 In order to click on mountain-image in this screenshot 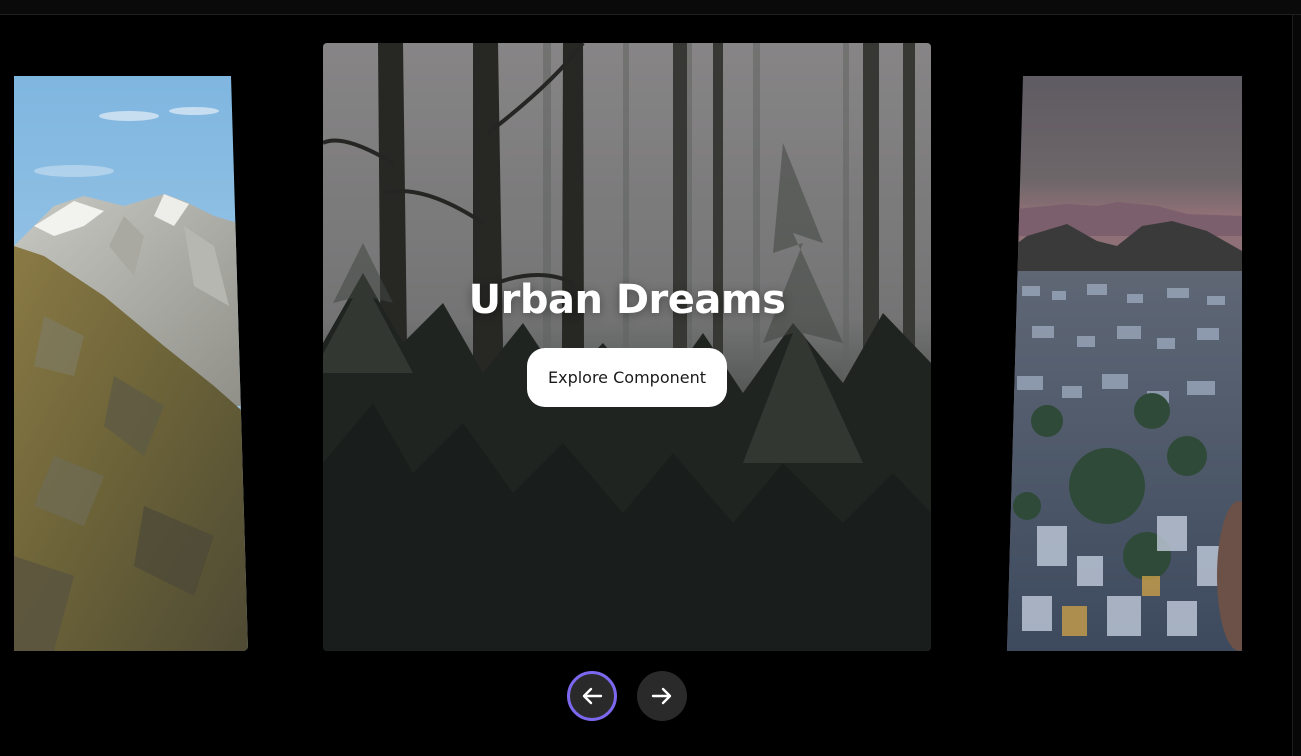, I will do `click(131, 363)`.